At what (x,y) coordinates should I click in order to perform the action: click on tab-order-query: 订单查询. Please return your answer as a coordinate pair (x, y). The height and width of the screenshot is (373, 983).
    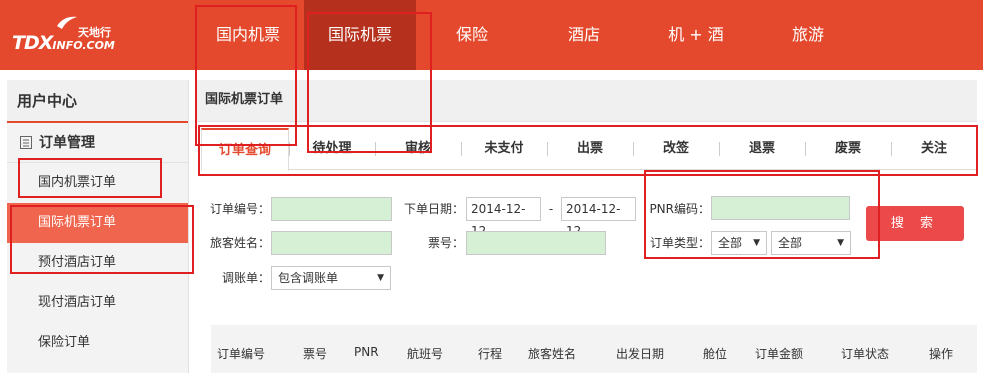
    Looking at the image, I should click on (245, 149).